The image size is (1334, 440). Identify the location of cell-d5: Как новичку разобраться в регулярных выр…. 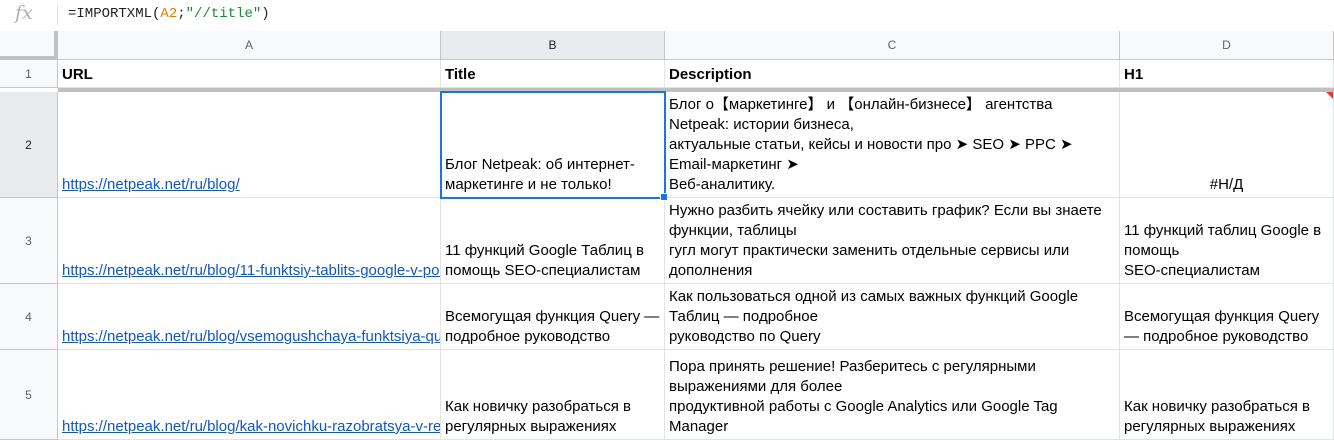
(1227, 395).